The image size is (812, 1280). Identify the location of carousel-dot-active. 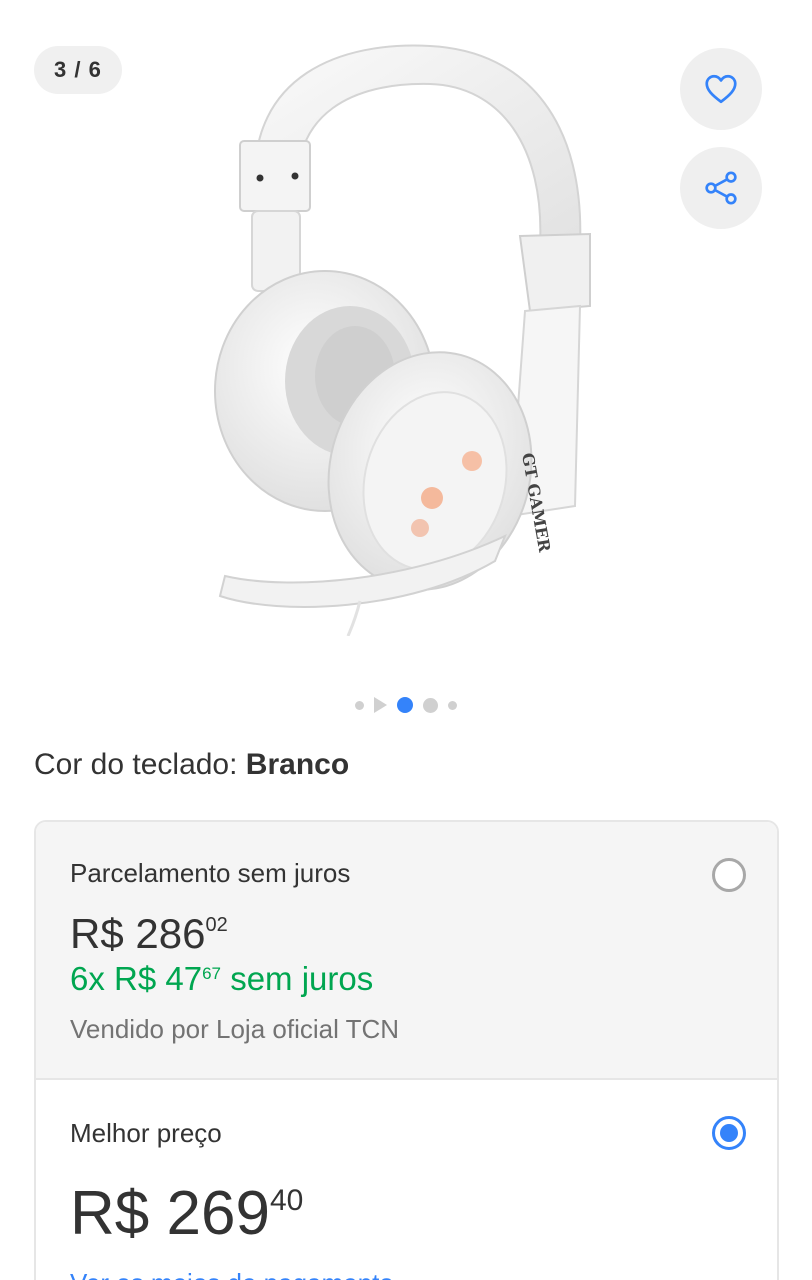
(405, 705).